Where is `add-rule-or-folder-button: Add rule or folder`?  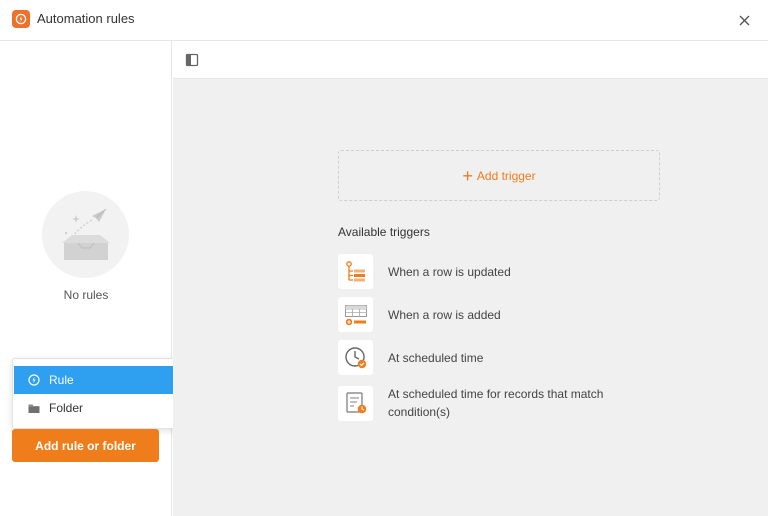
add-rule-or-folder-button: Add rule or folder is located at coordinates (85, 445).